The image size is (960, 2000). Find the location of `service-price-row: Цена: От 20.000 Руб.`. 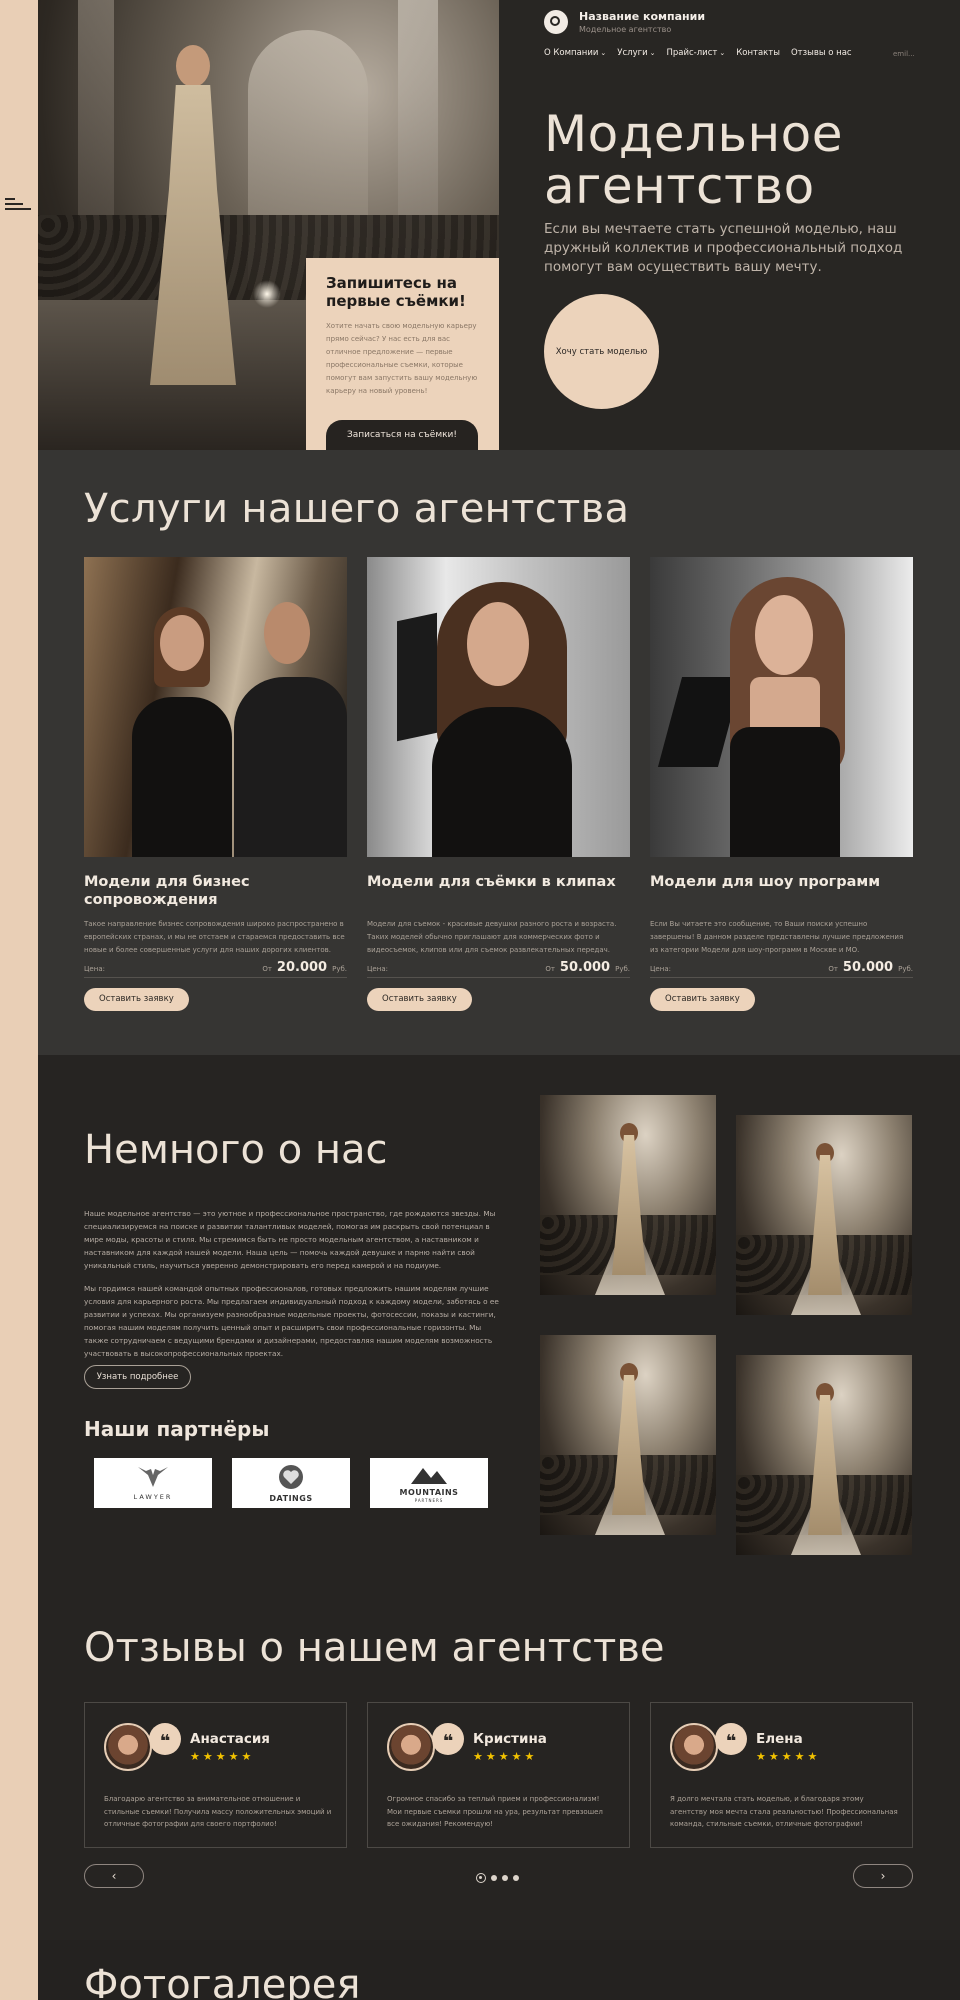

service-price-row: Цена: От 20.000 Руб. is located at coordinates (215, 969).